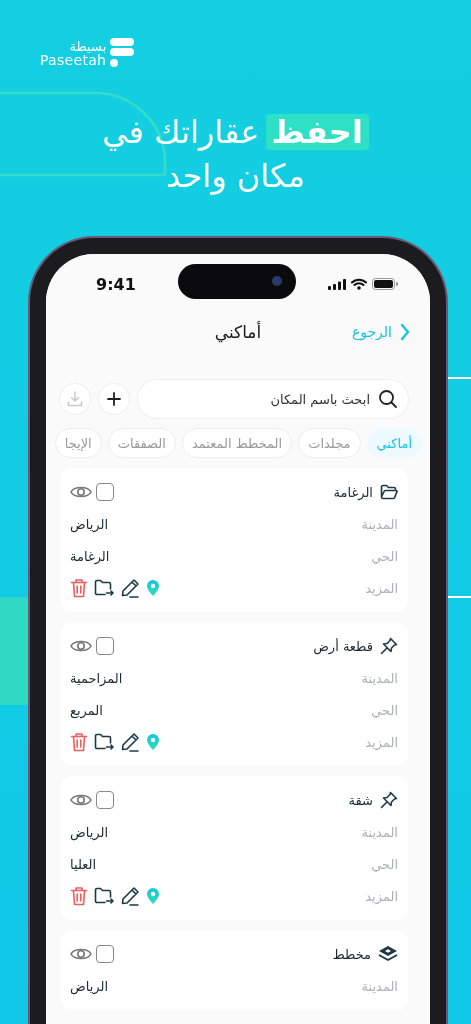 This screenshot has width=471, height=1024. Describe the element at coordinates (317, 132) in the screenshot. I see `headline-highlight: احفظ` at that location.